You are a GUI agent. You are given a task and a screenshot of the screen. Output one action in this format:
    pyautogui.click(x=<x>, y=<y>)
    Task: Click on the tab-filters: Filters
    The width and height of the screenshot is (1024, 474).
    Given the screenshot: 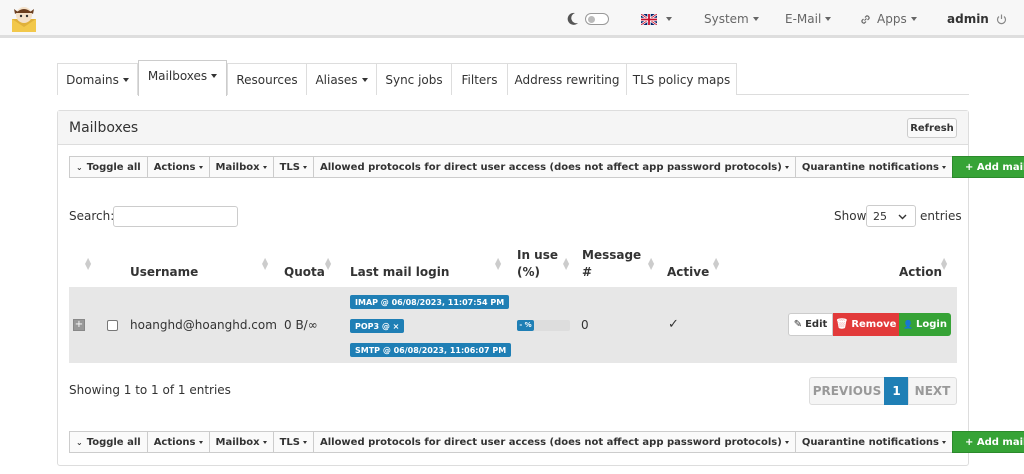 What is the action you would take?
    pyautogui.click(x=479, y=79)
    